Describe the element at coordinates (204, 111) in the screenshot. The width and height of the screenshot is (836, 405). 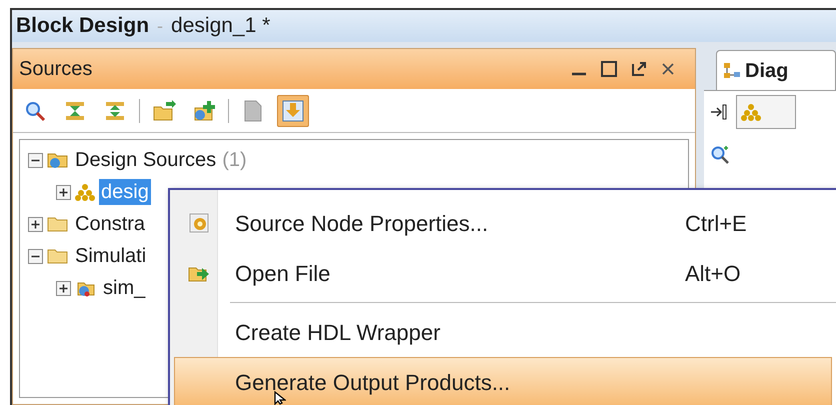
I see `add-source-icon` at that location.